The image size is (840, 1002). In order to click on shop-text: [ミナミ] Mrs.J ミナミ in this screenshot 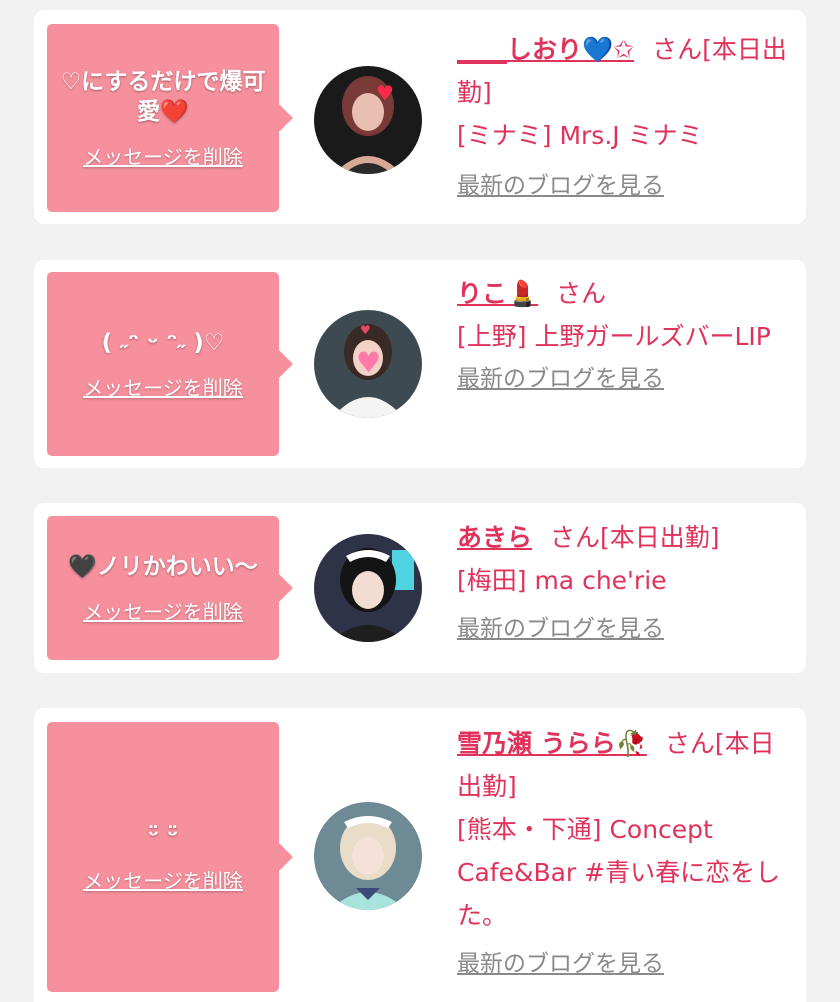, I will do `click(580, 135)`.